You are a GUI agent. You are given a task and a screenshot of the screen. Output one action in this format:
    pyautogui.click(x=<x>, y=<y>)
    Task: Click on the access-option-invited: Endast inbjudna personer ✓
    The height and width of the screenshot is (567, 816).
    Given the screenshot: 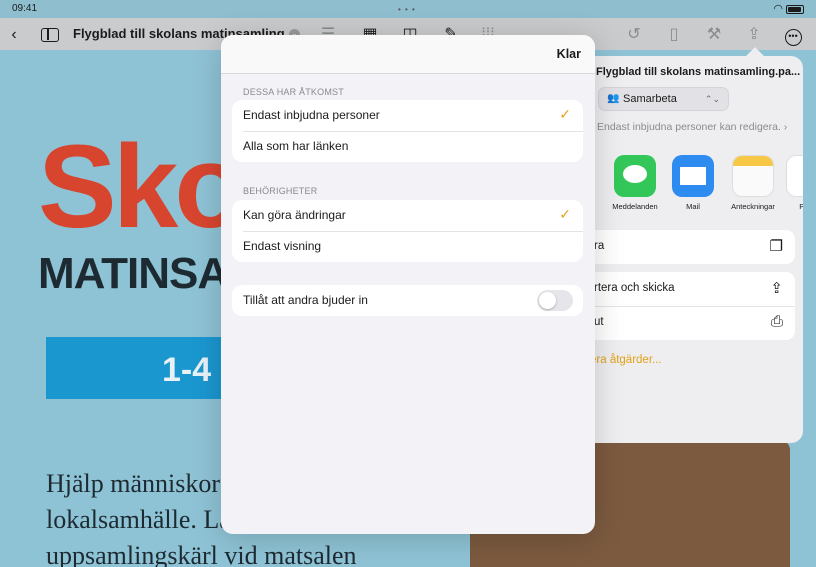 What is the action you would take?
    pyautogui.click(x=407, y=115)
    